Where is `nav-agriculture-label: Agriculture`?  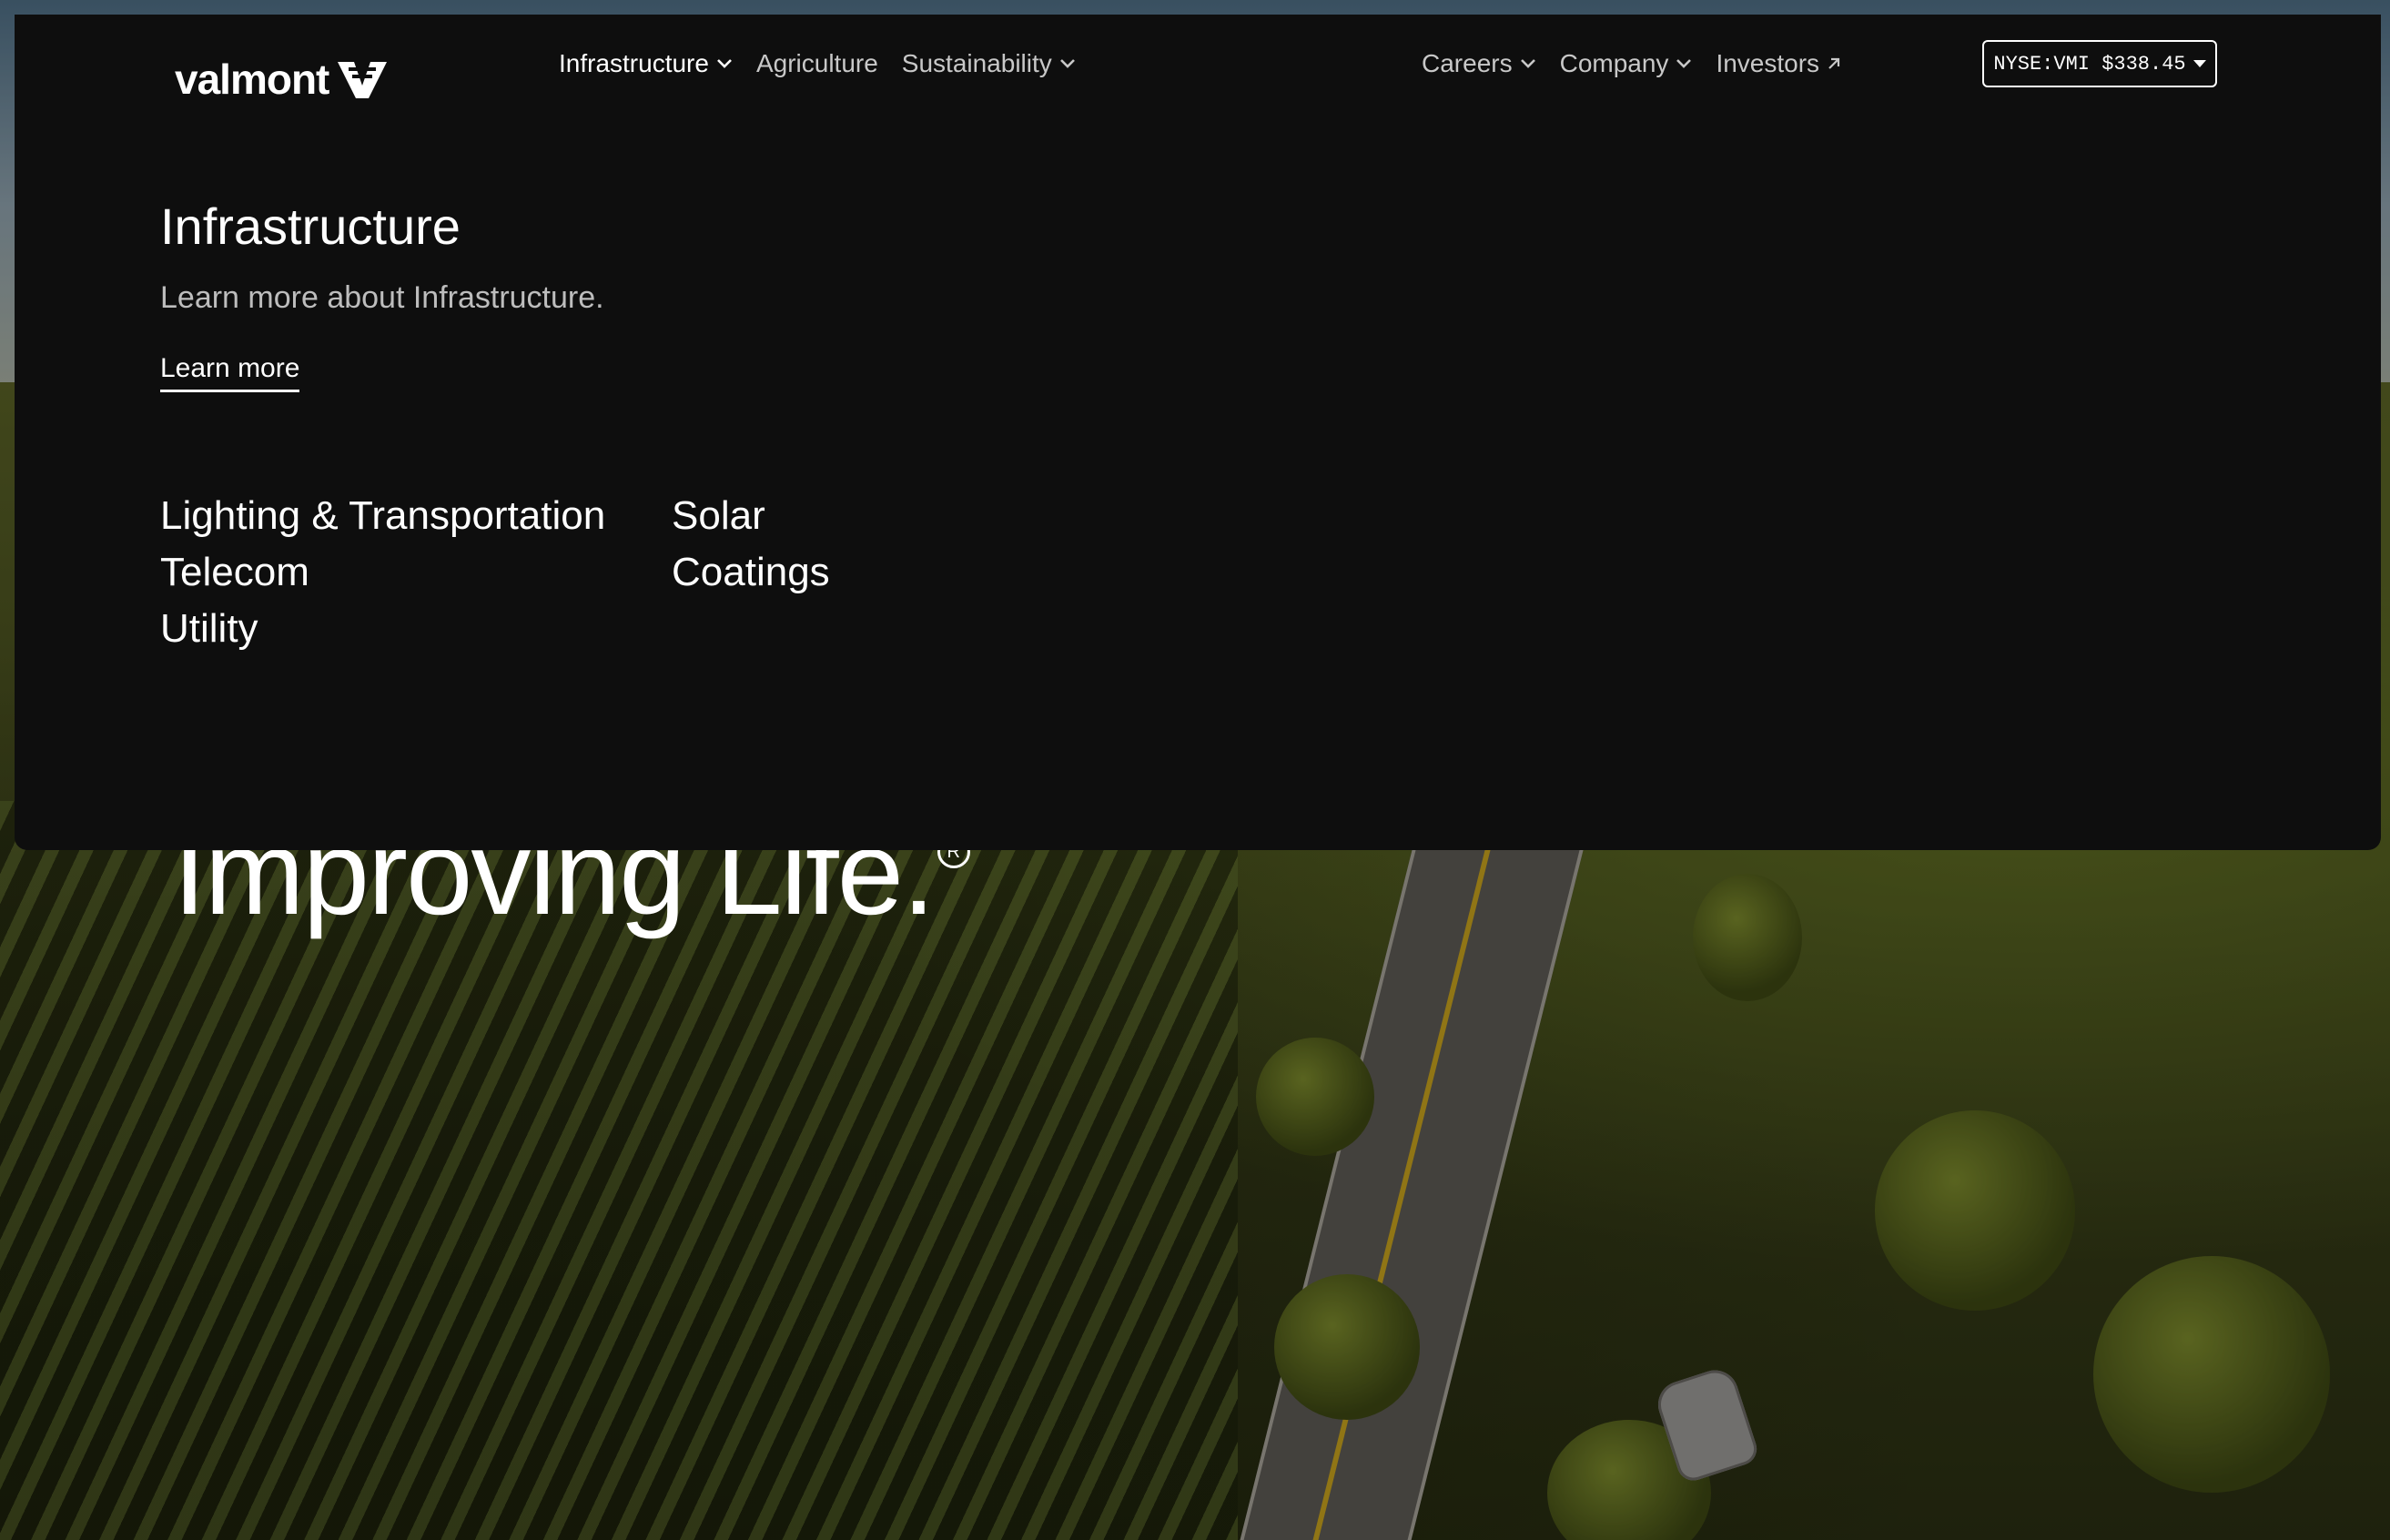
nav-agriculture-label: Agriculture is located at coordinates (816, 63).